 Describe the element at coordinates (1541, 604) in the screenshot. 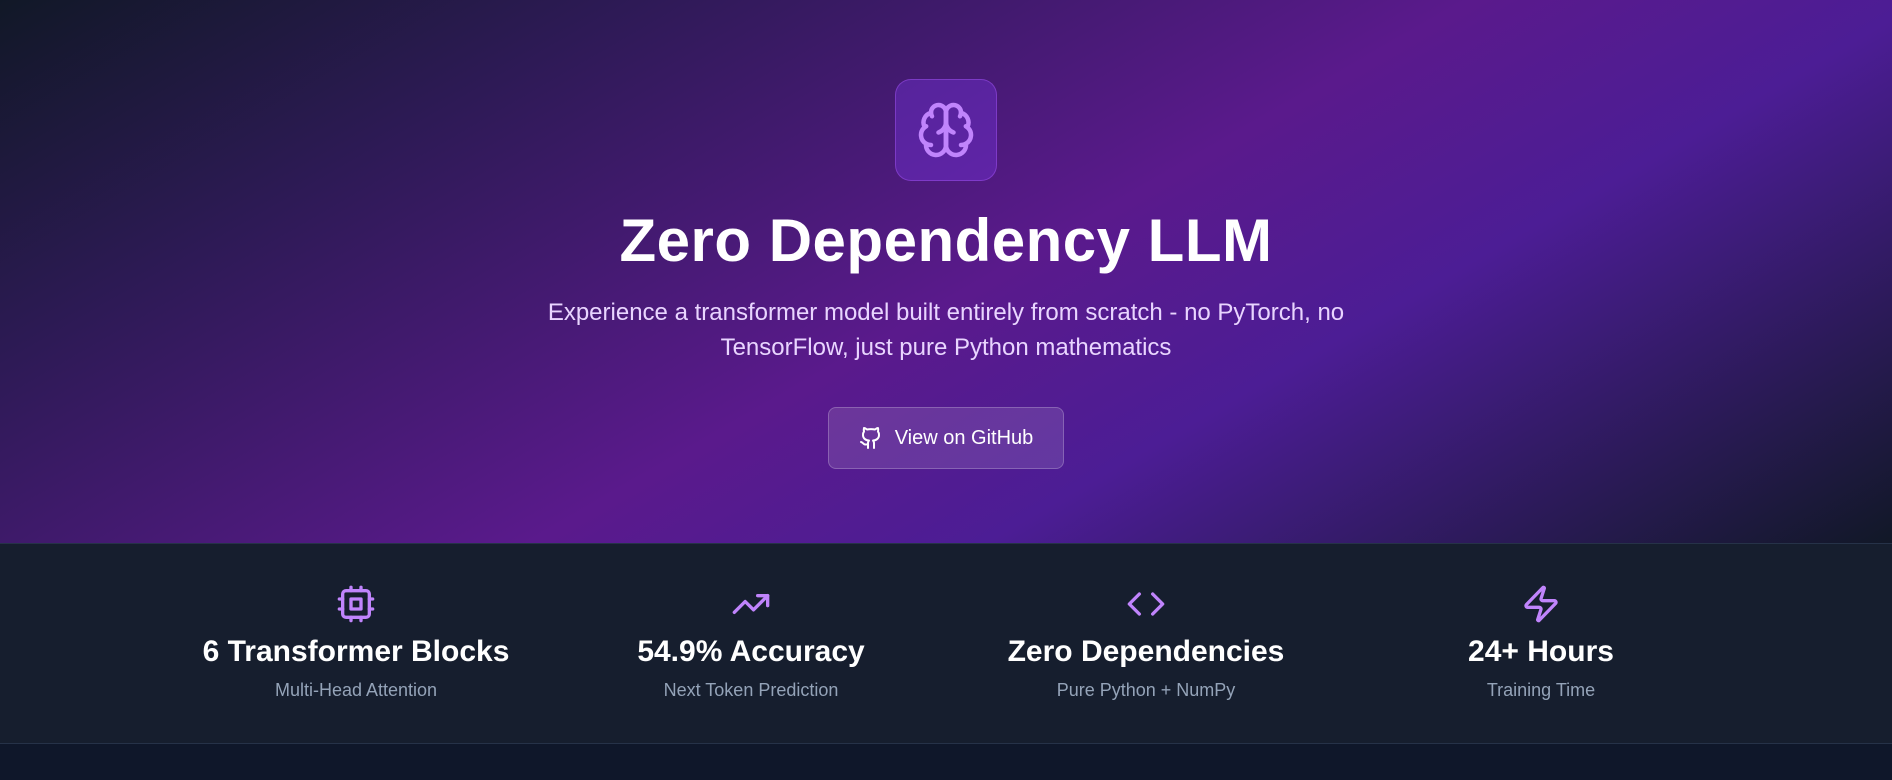

I see `zap-icon` at that location.